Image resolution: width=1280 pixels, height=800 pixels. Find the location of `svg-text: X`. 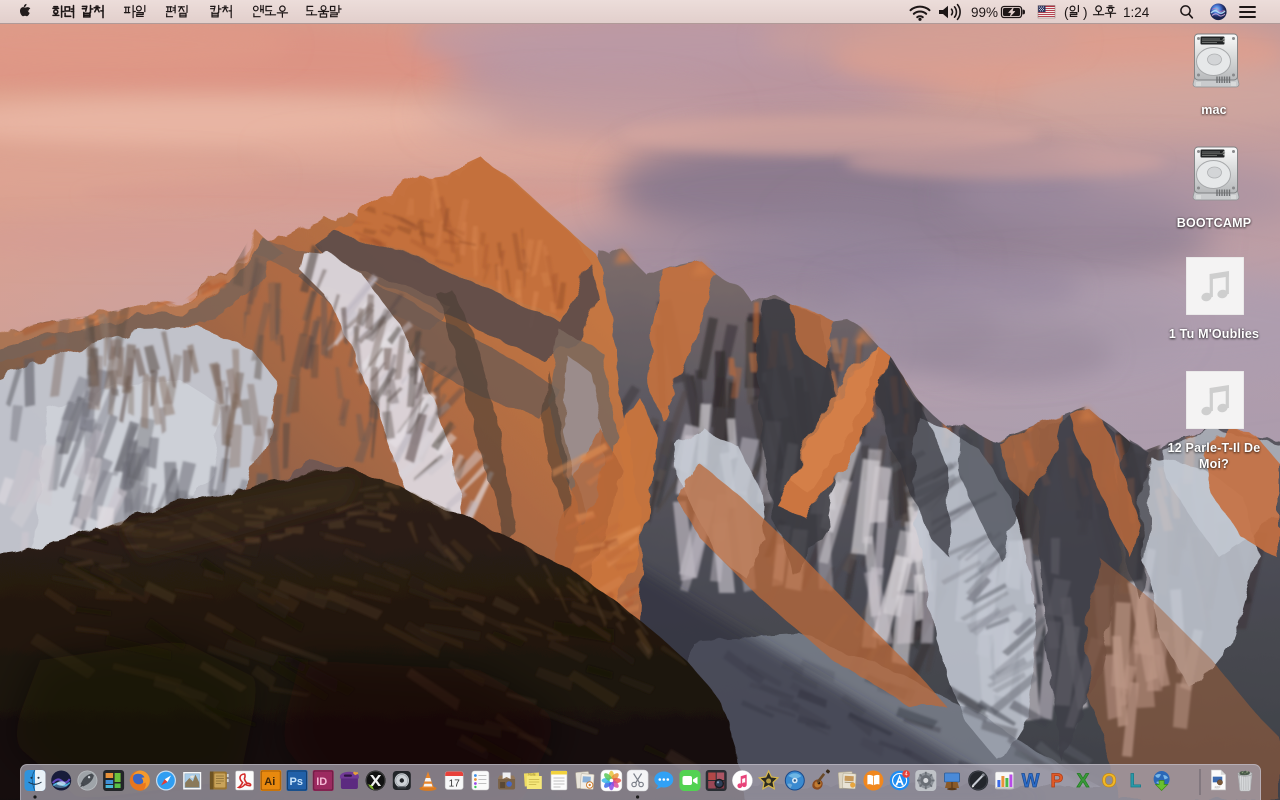

svg-text: X is located at coordinates (1083, 781).